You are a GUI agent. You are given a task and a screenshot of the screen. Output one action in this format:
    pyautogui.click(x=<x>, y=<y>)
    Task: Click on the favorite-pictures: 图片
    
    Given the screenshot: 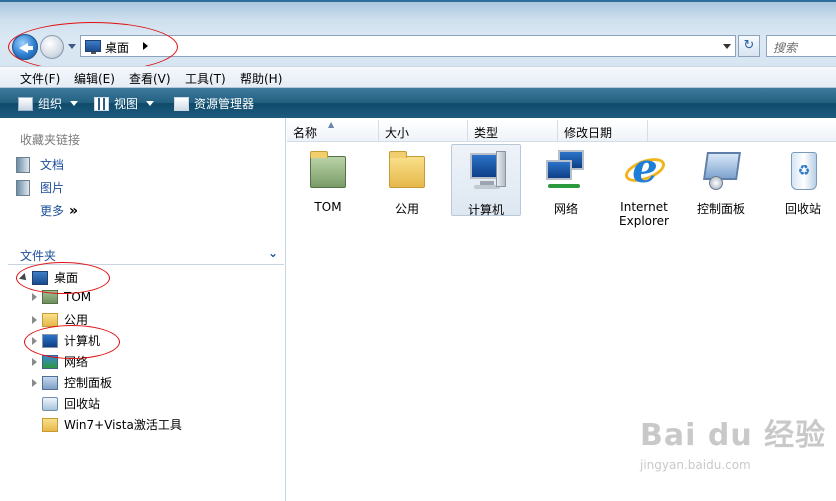 What is the action you would take?
    pyautogui.click(x=40, y=187)
    